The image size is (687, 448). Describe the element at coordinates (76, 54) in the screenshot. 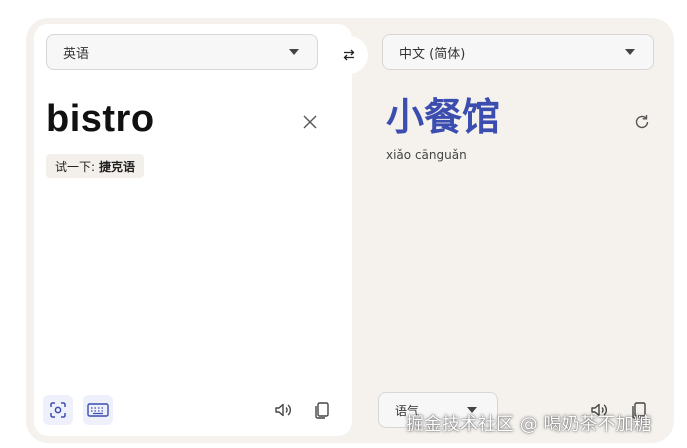

I see `source-language-label: 英语` at that location.